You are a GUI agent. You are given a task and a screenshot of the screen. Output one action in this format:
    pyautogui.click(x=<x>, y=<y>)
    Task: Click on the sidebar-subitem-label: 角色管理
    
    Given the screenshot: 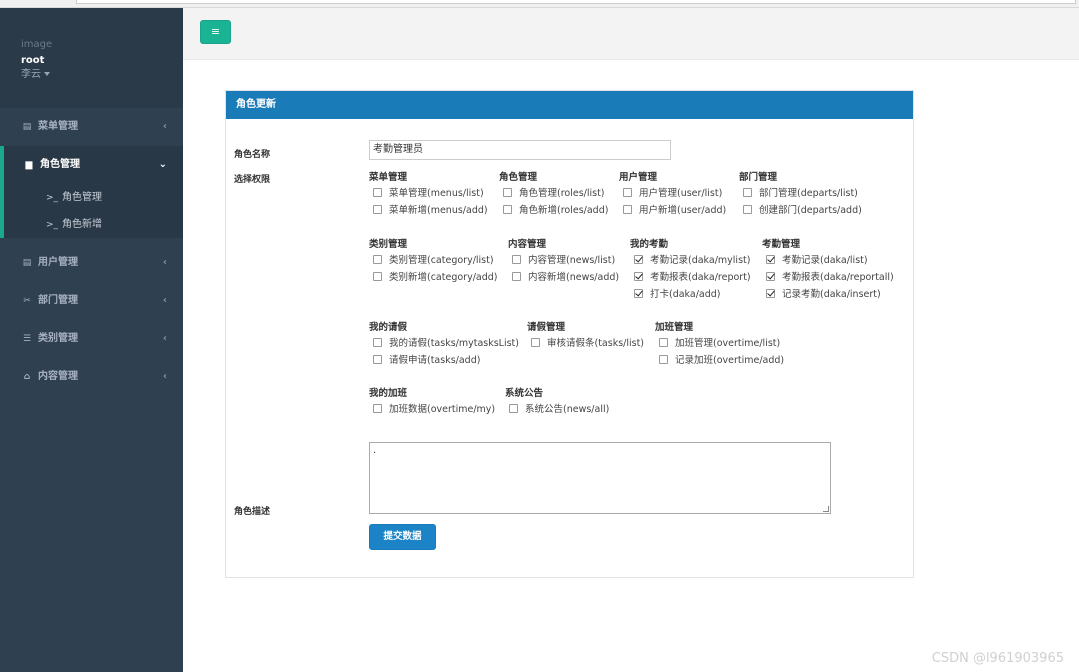 What is the action you would take?
    pyautogui.click(x=82, y=197)
    